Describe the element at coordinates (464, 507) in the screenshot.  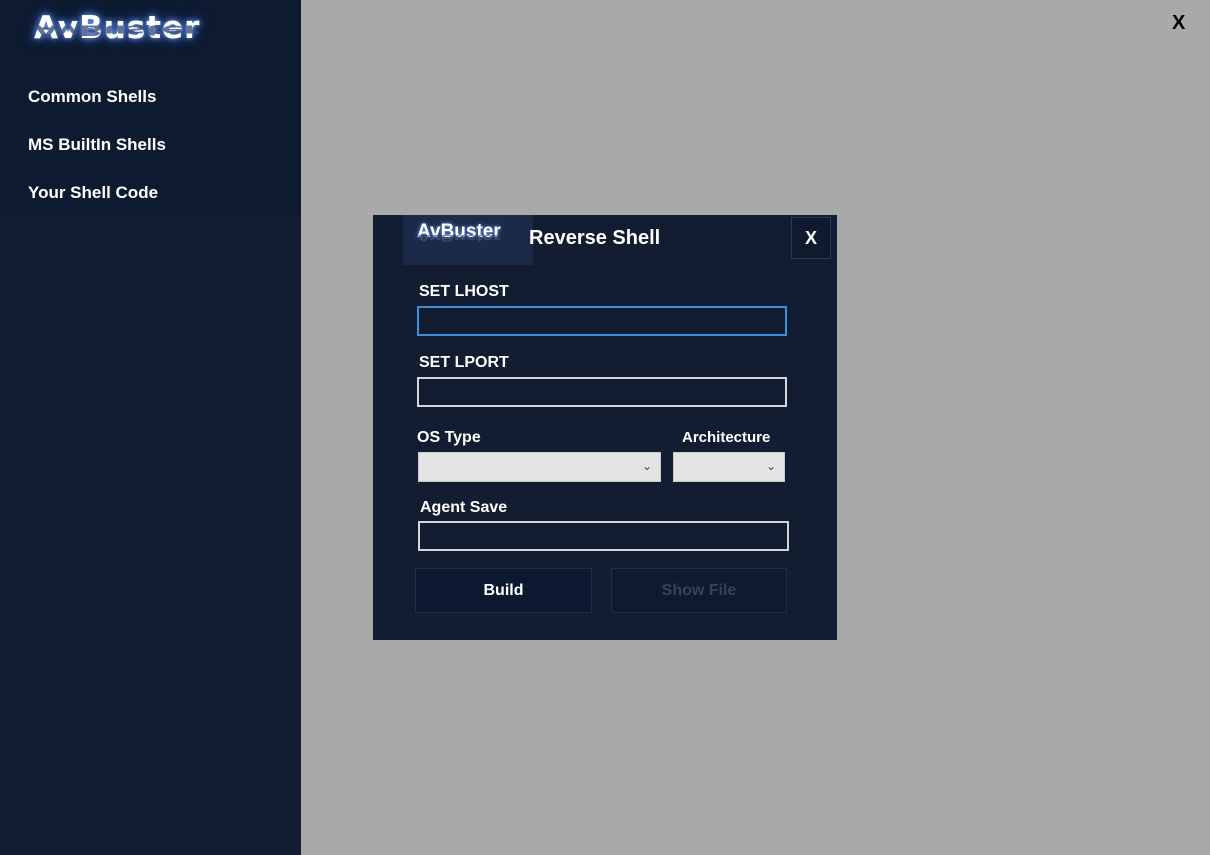
I see `agent-save-label: Agent Save` at that location.